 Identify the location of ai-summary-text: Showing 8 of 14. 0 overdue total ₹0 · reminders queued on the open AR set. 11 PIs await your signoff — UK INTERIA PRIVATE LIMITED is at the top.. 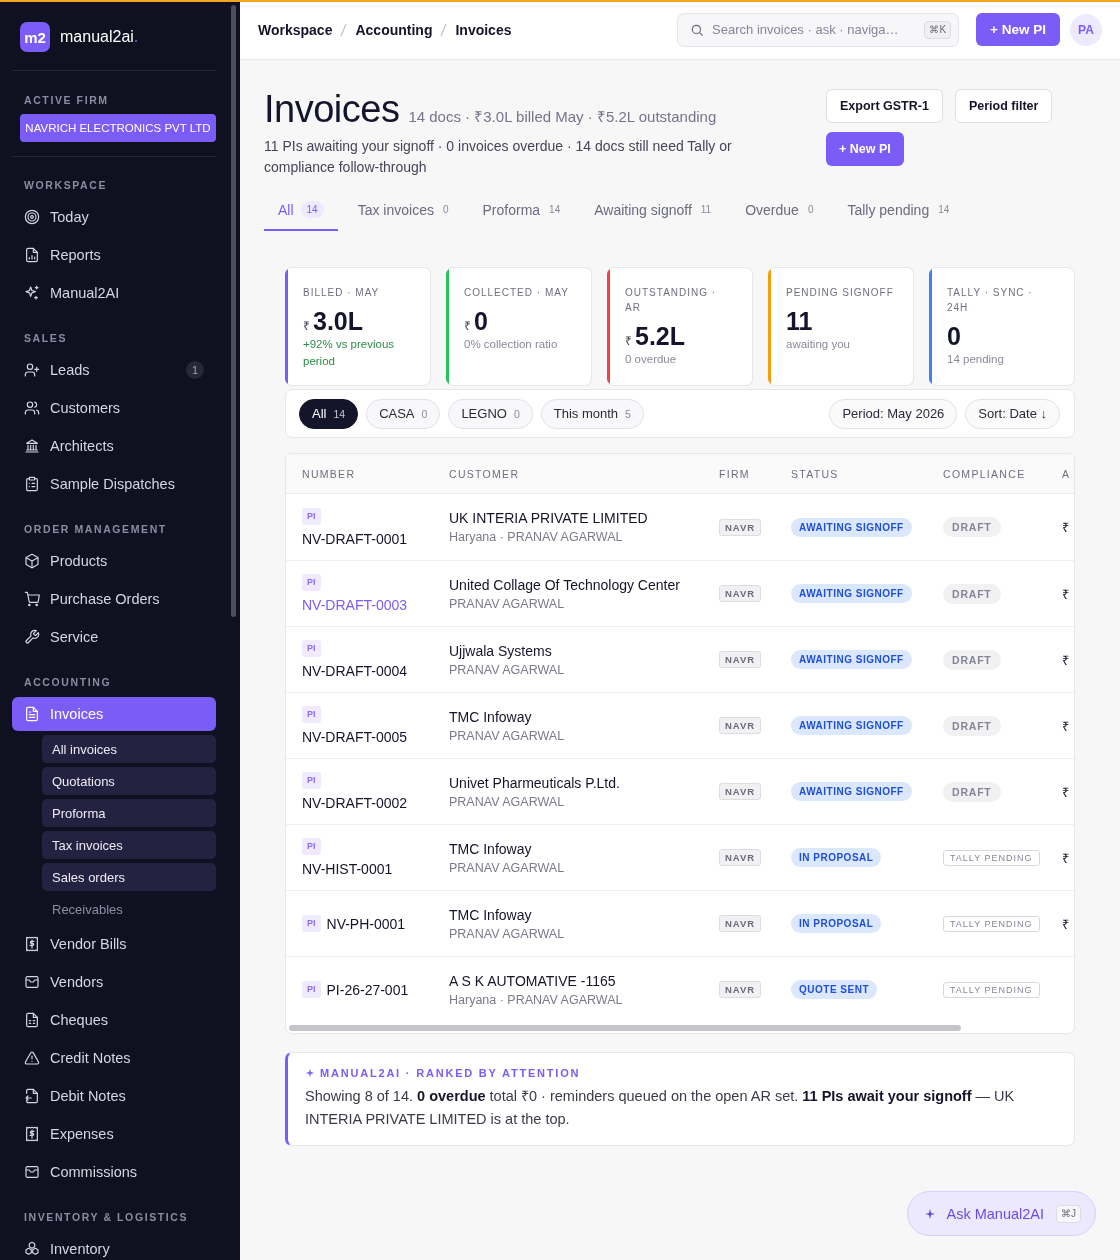
(660, 1108).